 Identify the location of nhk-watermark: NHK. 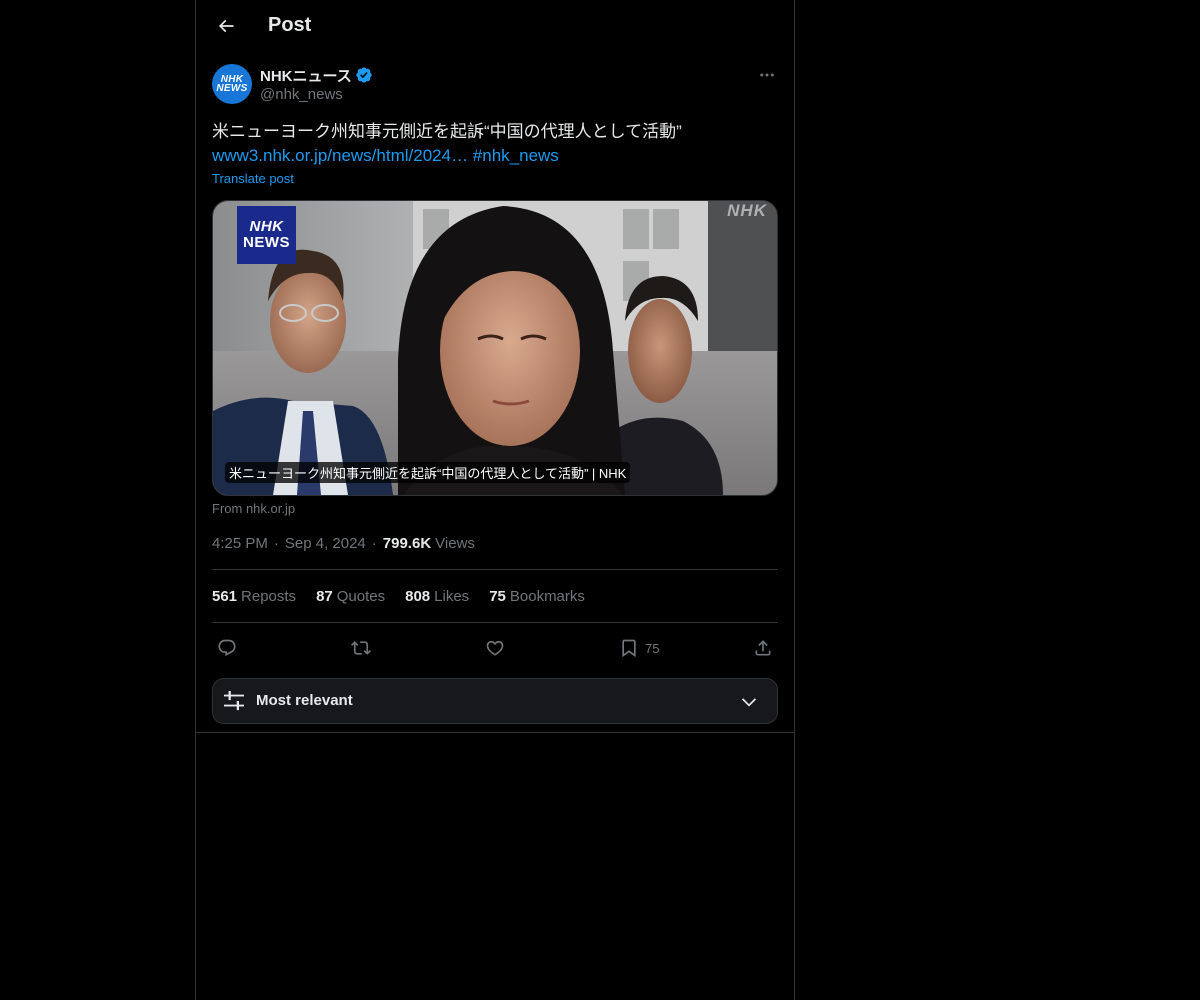
(747, 210).